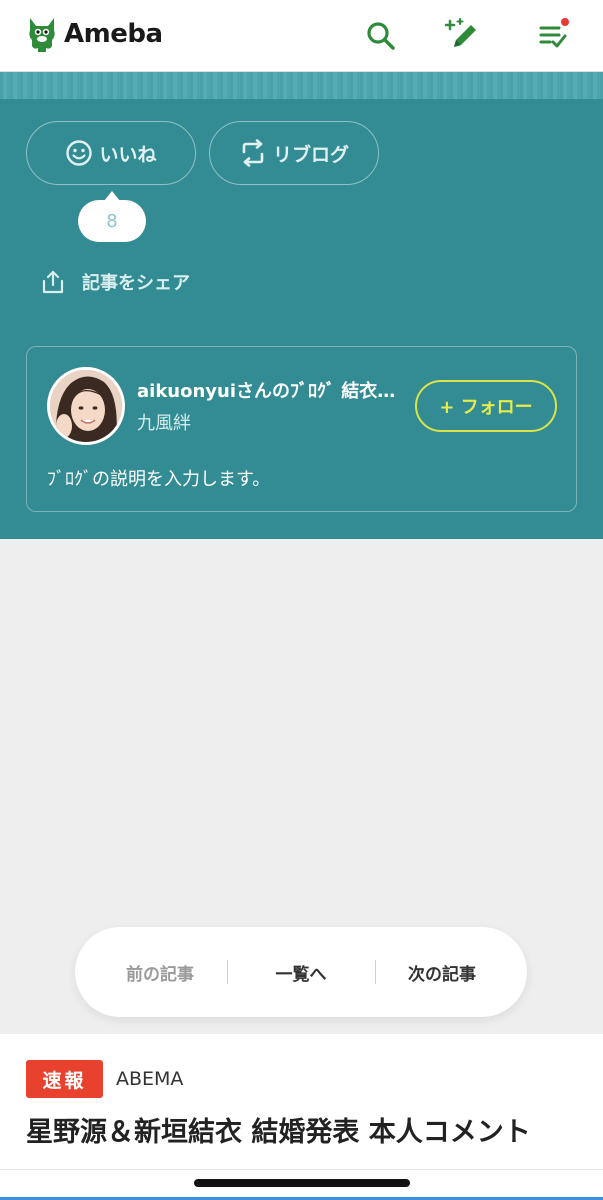 This screenshot has width=603, height=1200. I want to click on write-post-button, so click(463, 36).